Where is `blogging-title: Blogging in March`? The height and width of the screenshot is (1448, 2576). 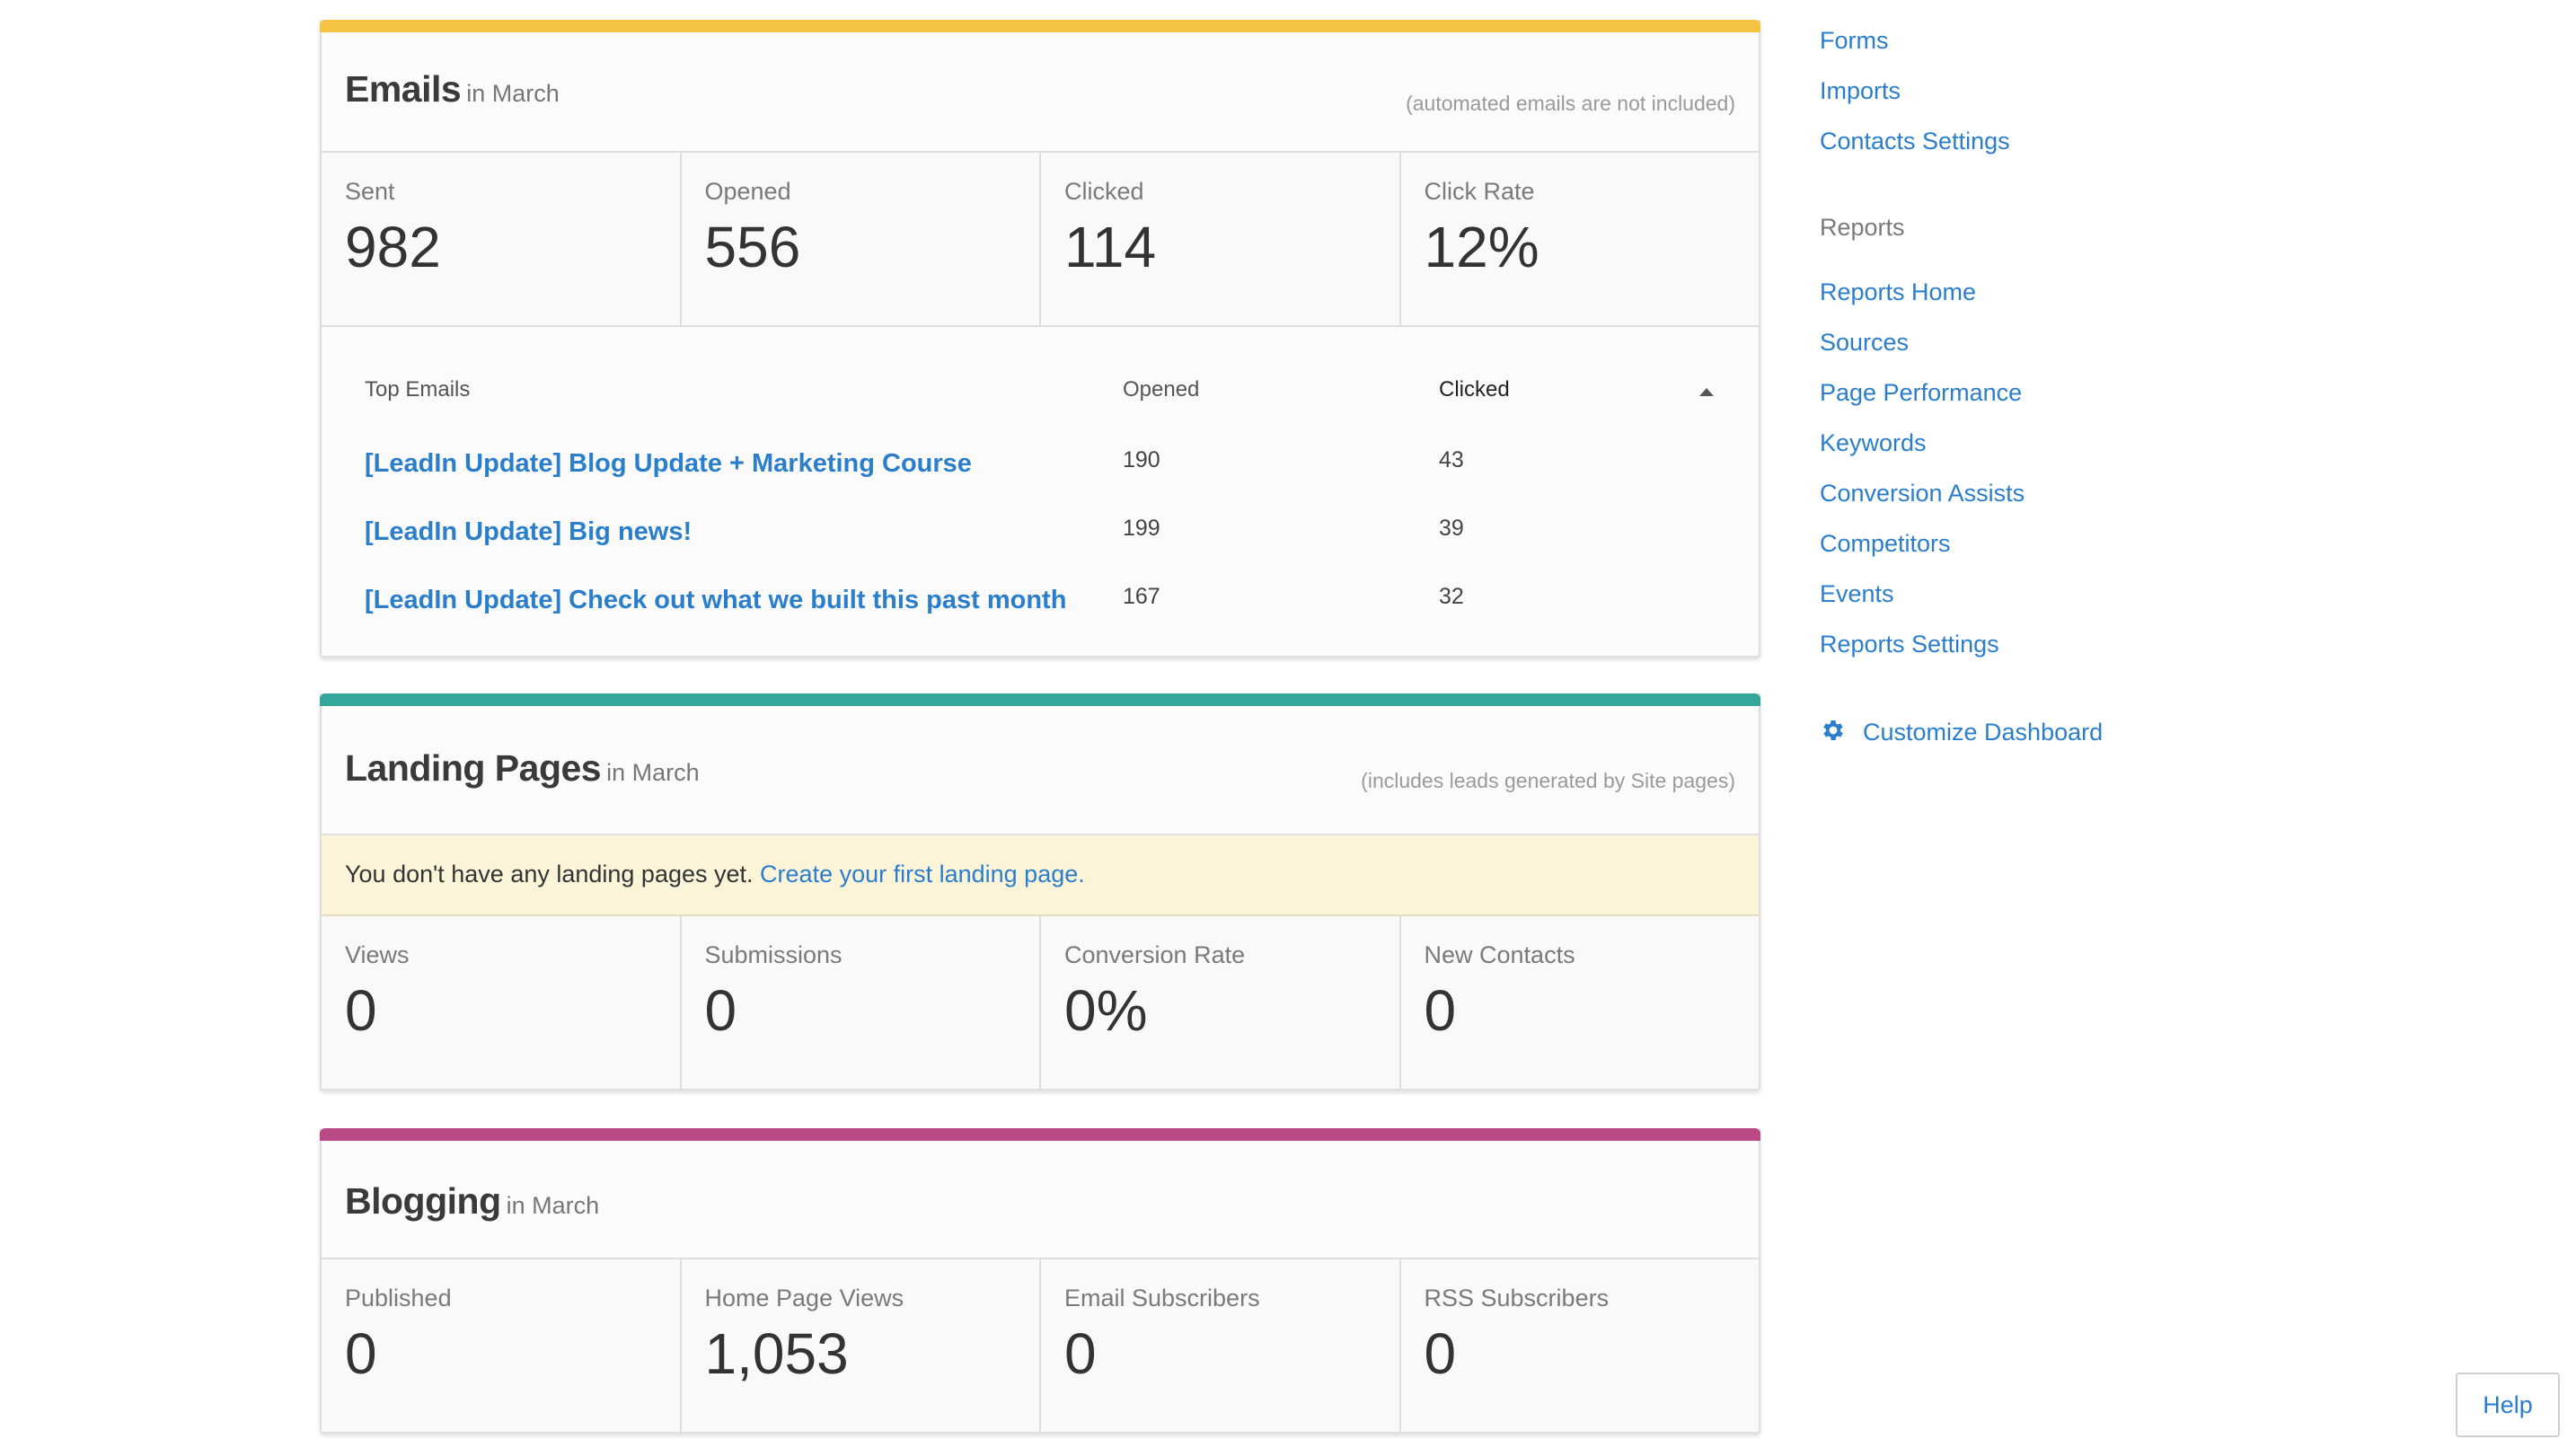
blogging-title: Blogging in March is located at coordinates (472, 1201).